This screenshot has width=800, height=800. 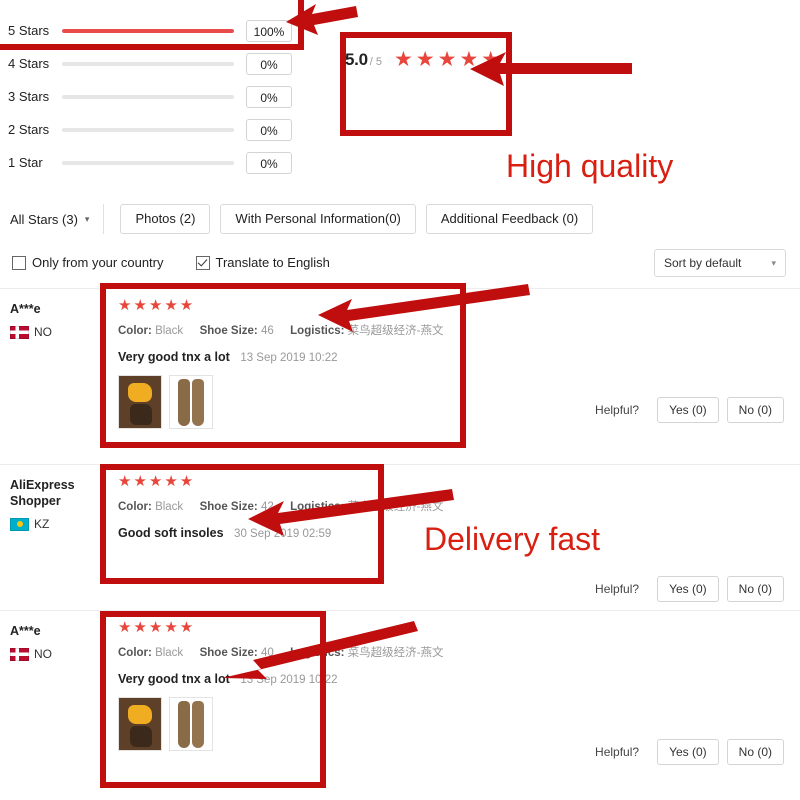 I want to click on review-text-line: Very good tnx a lot 13 Sep 2019 10:22, so click(x=359, y=679).